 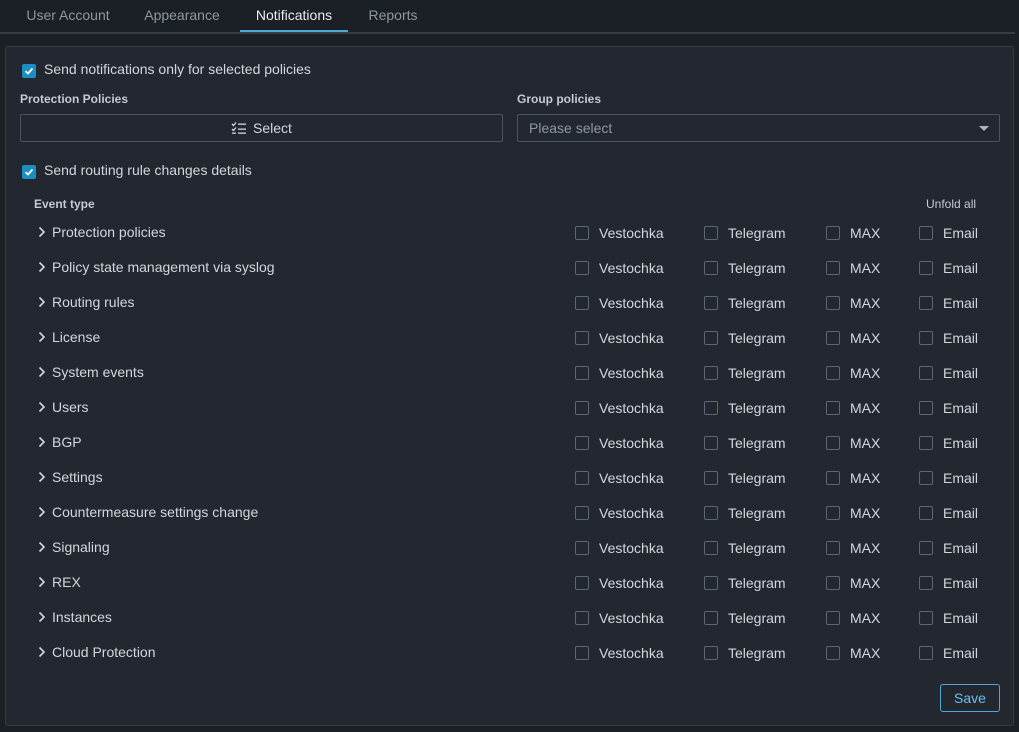 I want to click on table-row: Users Vestochka Telegram MAX Email, so click(x=509, y=407).